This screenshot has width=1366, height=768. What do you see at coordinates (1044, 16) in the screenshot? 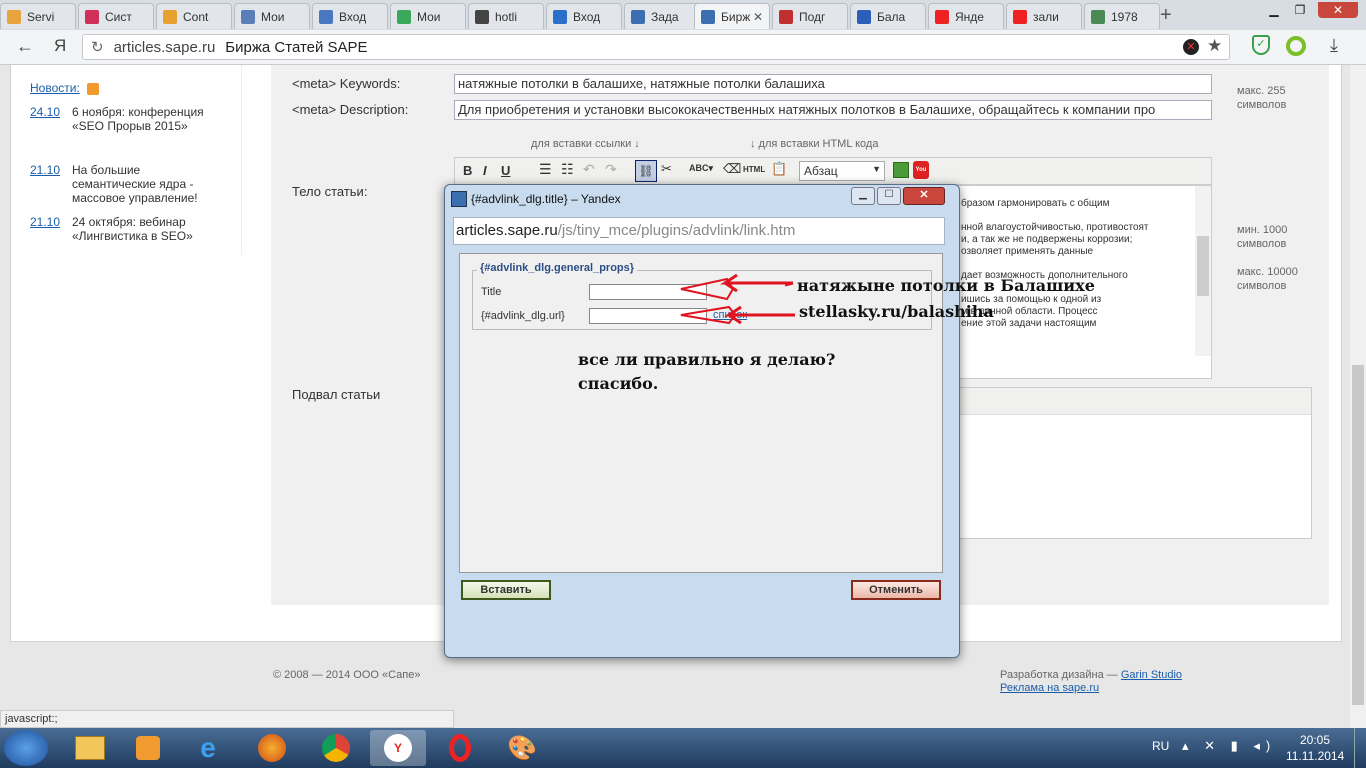
I see `tab-14: зали` at bounding box center [1044, 16].